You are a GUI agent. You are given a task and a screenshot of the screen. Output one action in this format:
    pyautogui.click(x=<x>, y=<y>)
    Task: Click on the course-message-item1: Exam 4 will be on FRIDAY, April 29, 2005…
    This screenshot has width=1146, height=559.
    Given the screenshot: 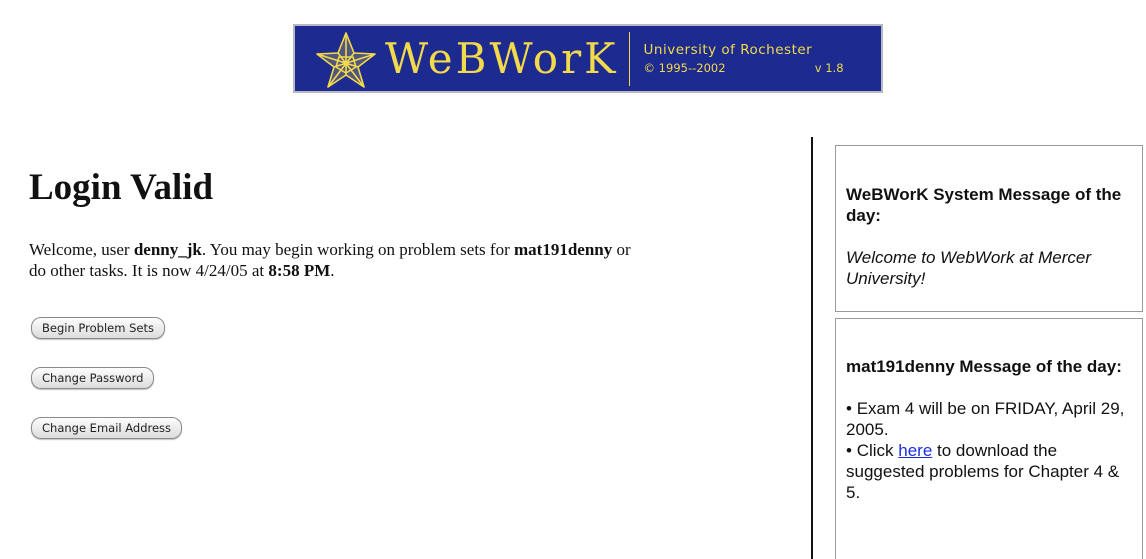 What is the action you would take?
    pyautogui.click(x=985, y=419)
    